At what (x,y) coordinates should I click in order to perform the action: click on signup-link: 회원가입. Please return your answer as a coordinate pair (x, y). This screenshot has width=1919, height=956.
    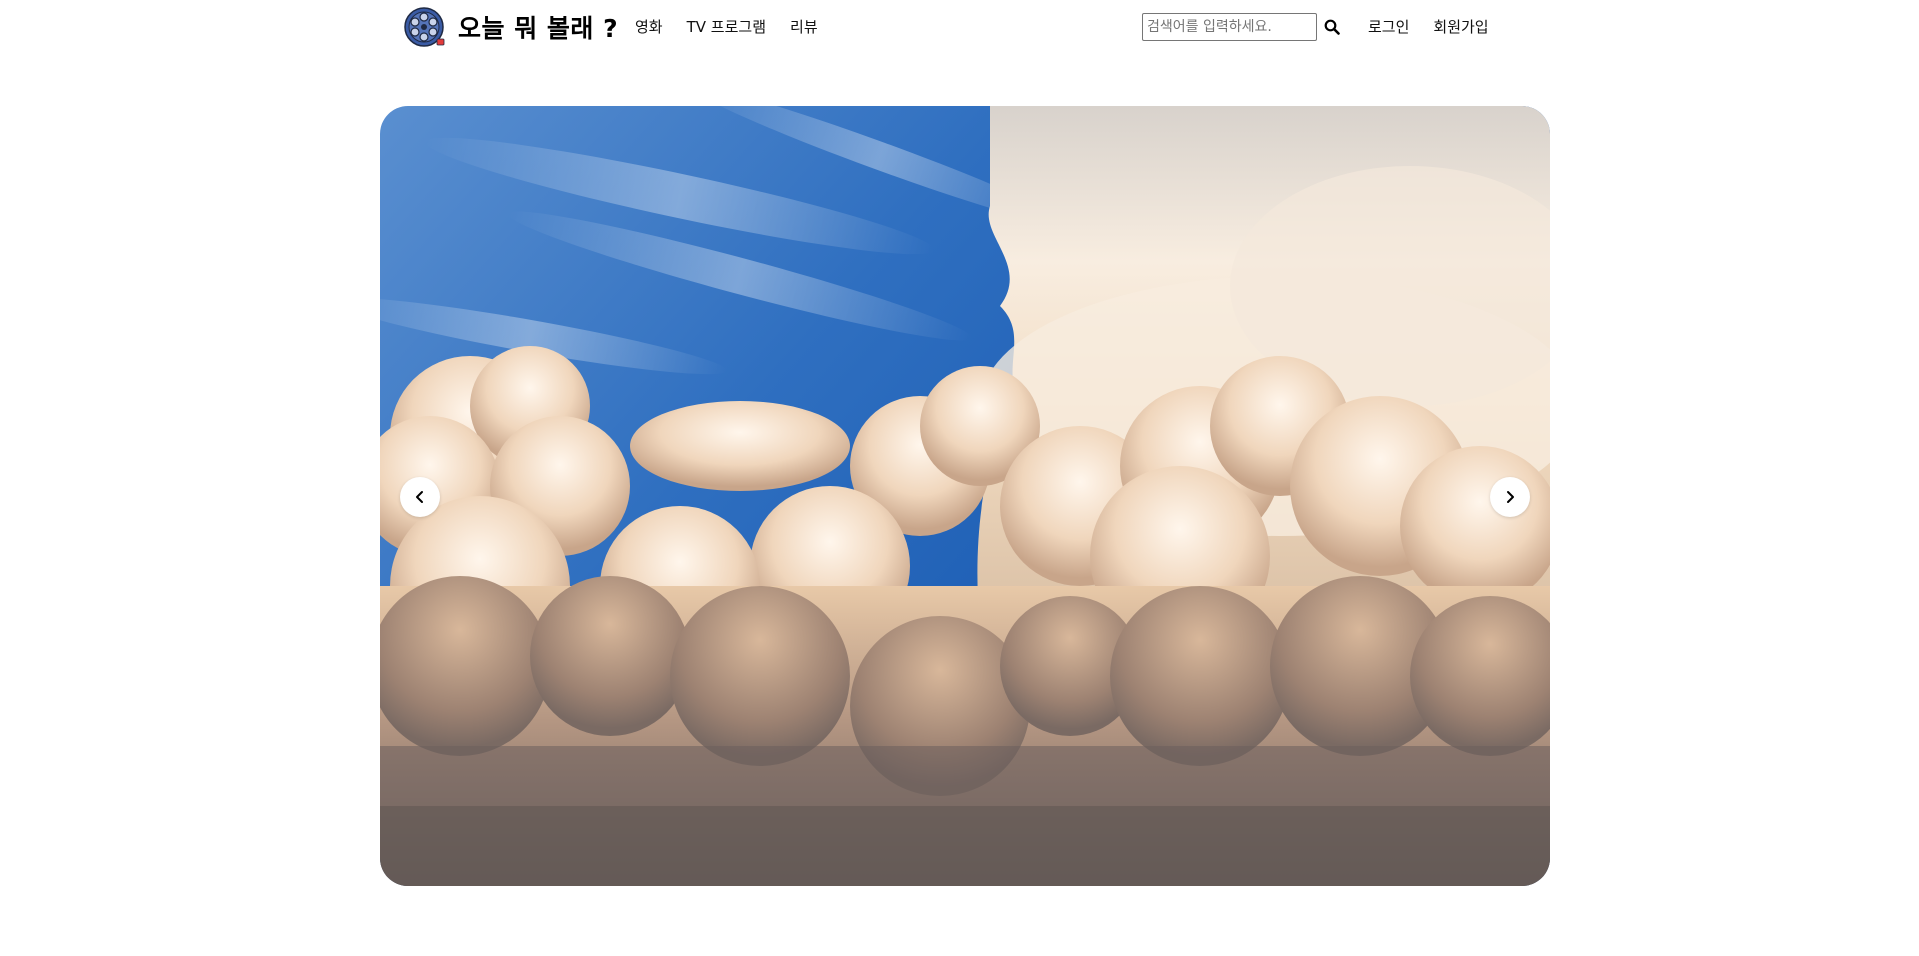
    Looking at the image, I should click on (1460, 27).